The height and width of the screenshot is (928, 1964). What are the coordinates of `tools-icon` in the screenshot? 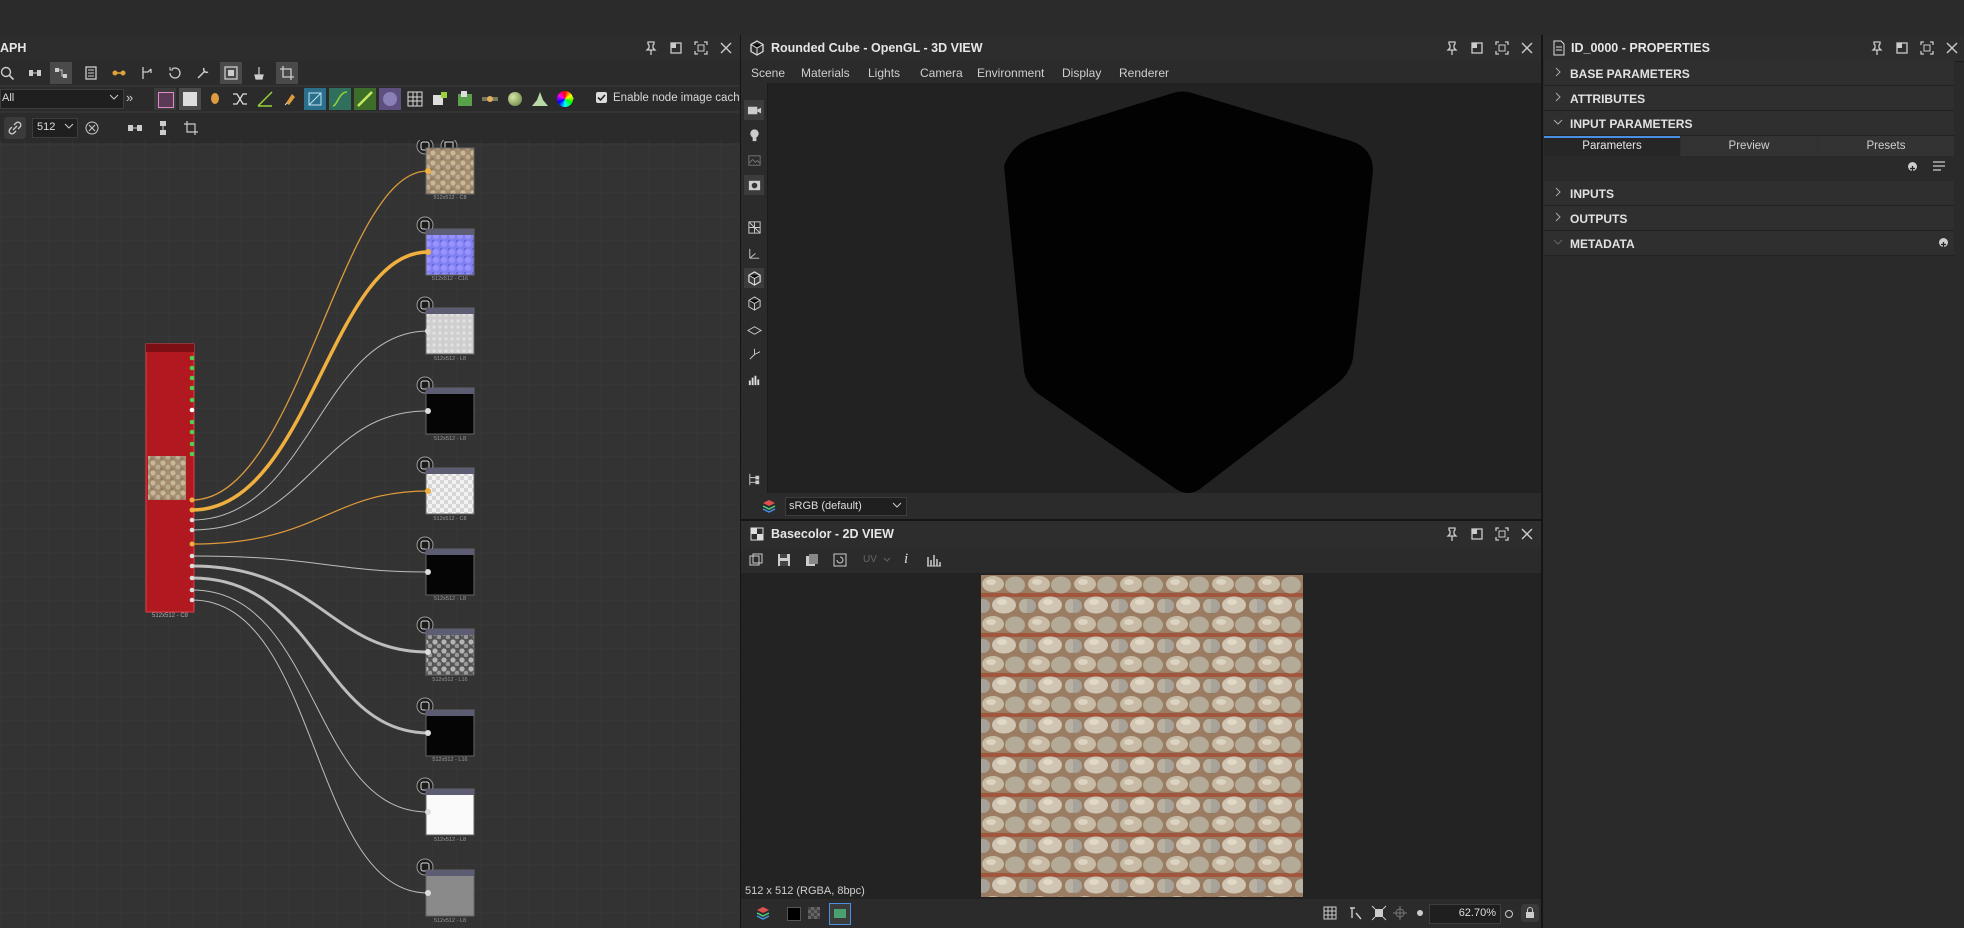 It's located at (203, 73).